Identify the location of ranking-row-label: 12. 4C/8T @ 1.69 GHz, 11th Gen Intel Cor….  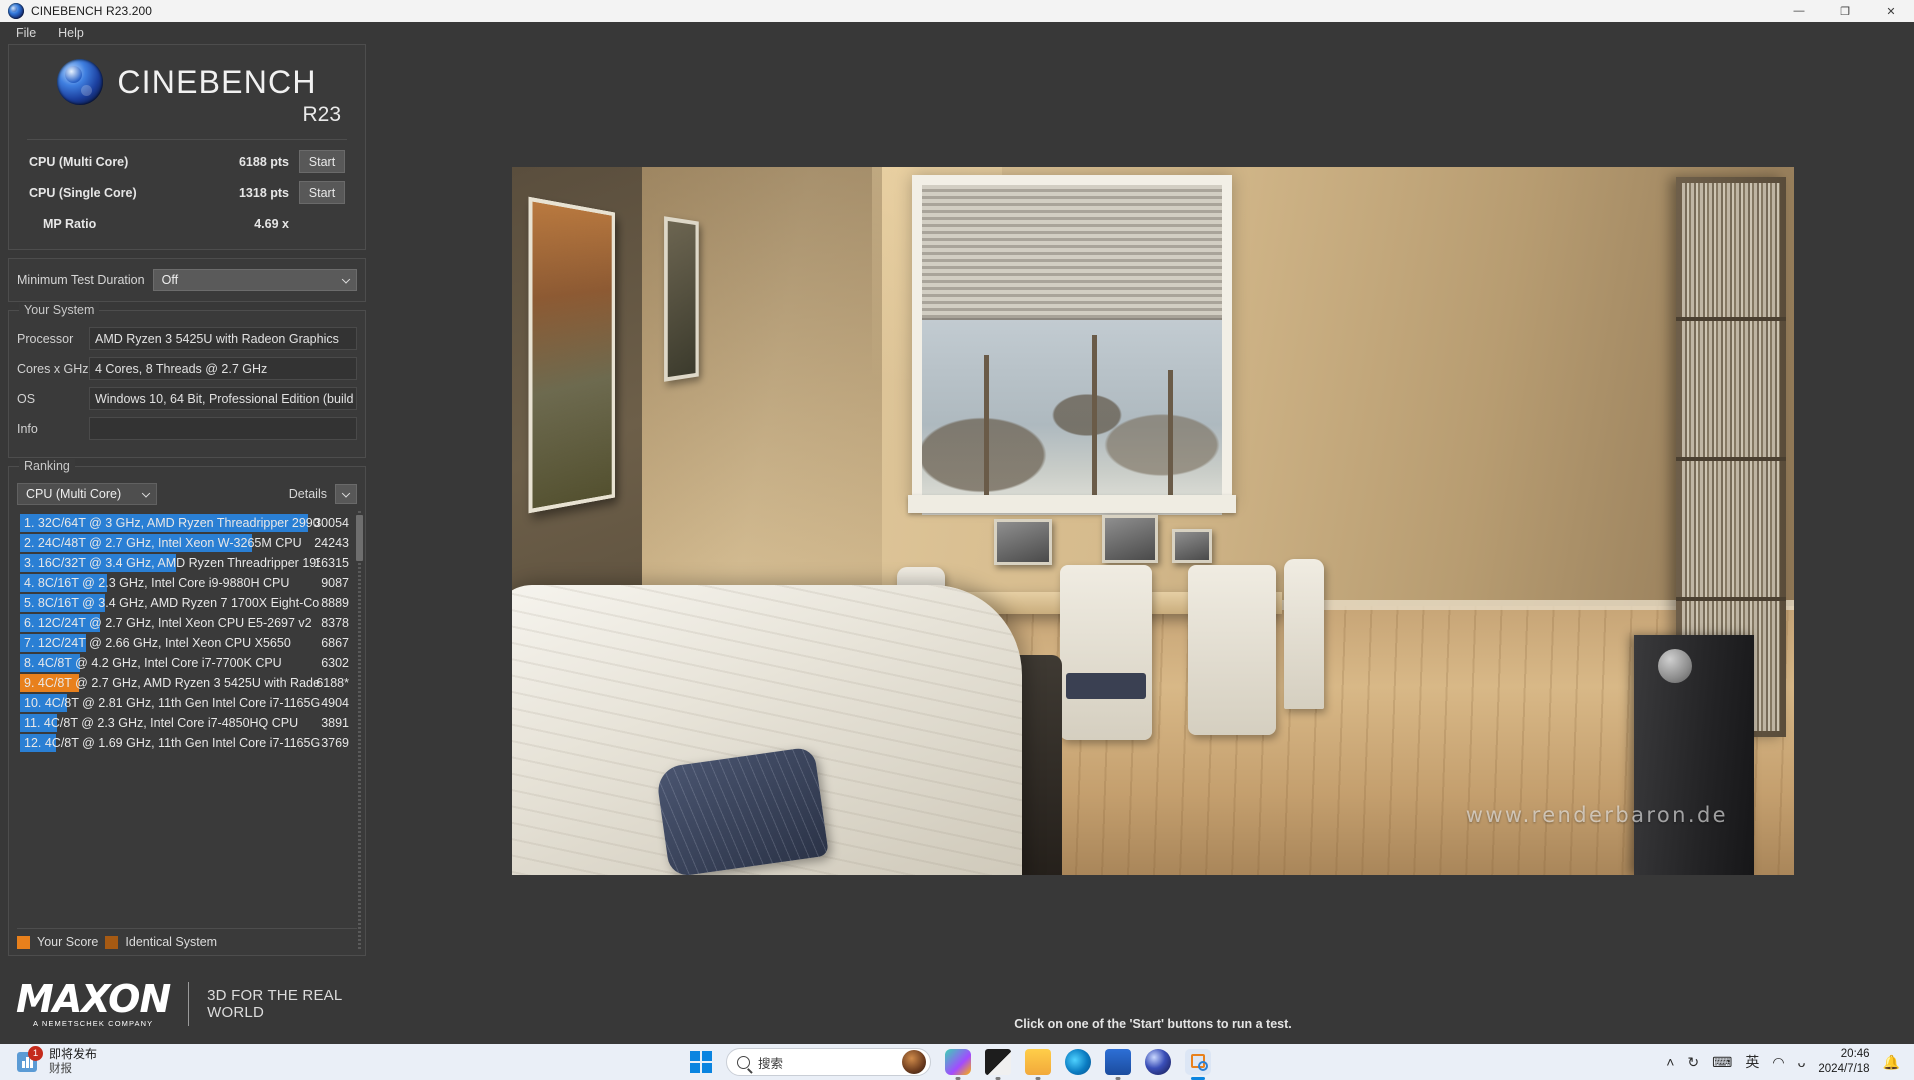
(172, 743).